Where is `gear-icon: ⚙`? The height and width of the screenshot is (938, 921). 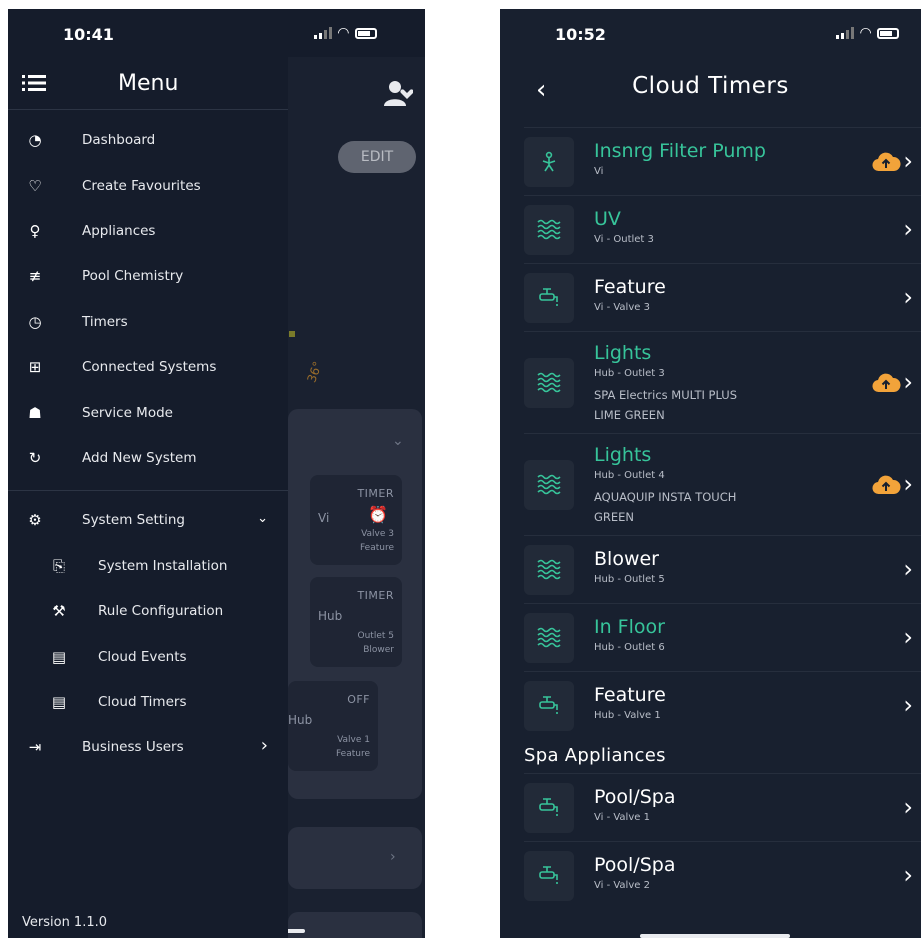 gear-icon: ⚙ is located at coordinates (35, 520).